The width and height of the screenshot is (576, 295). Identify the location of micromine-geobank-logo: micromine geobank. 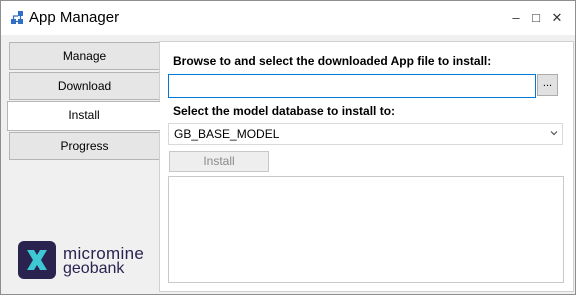
(93, 262).